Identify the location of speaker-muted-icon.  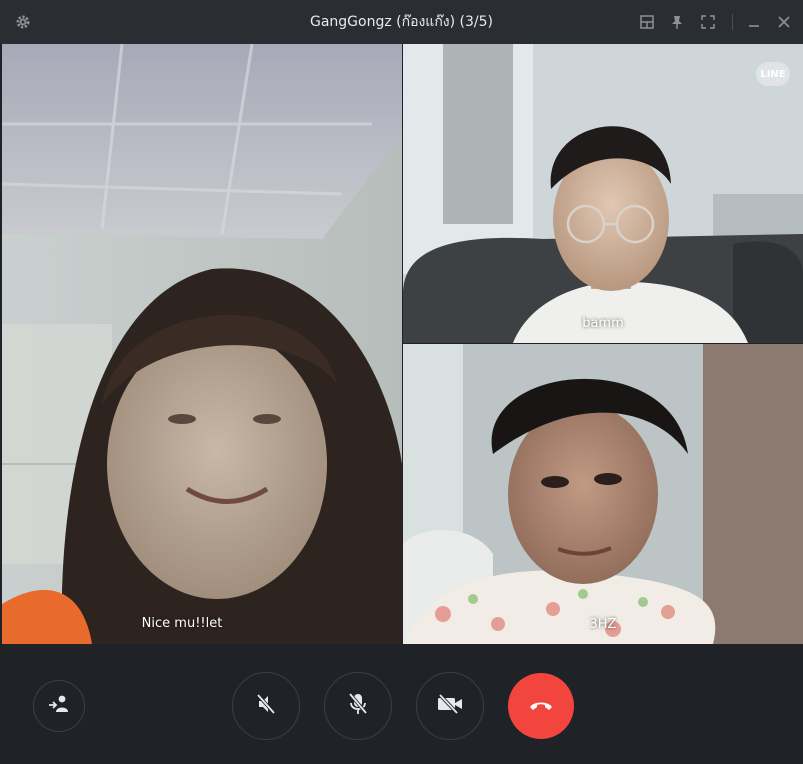
(266, 706).